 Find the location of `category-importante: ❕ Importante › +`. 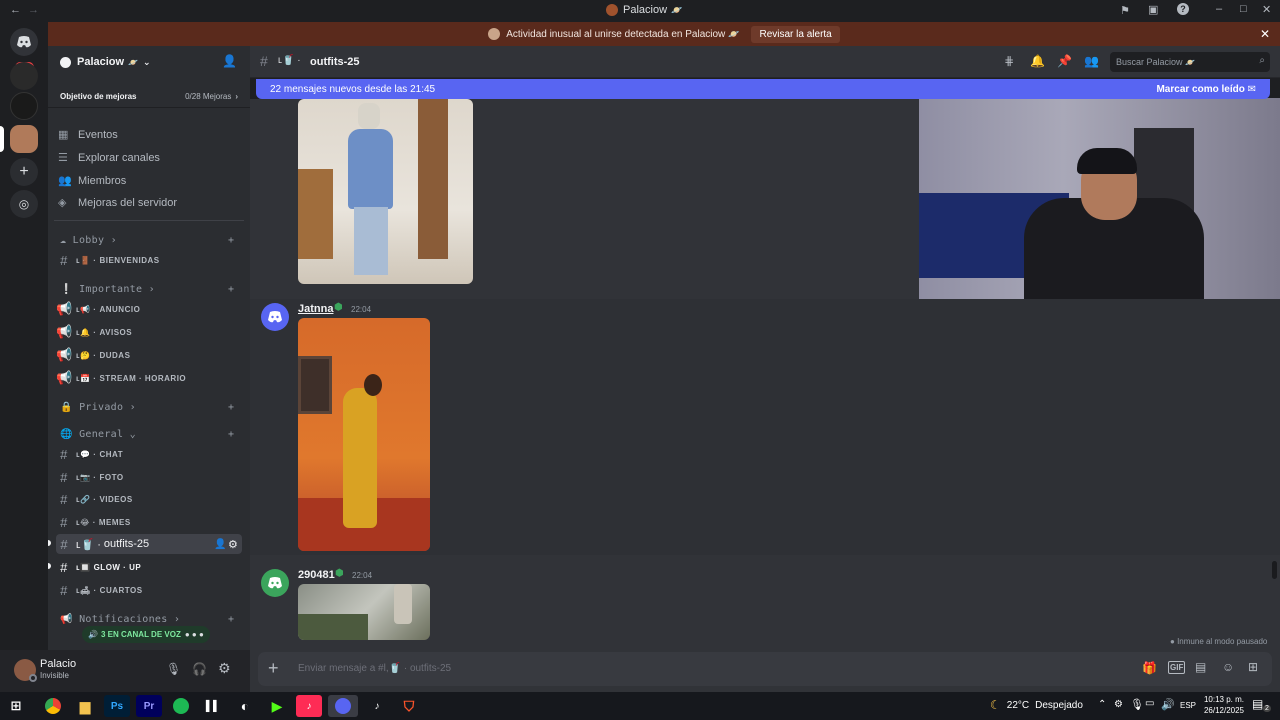

category-importante: ❕ Importante › + is located at coordinates (155, 289).